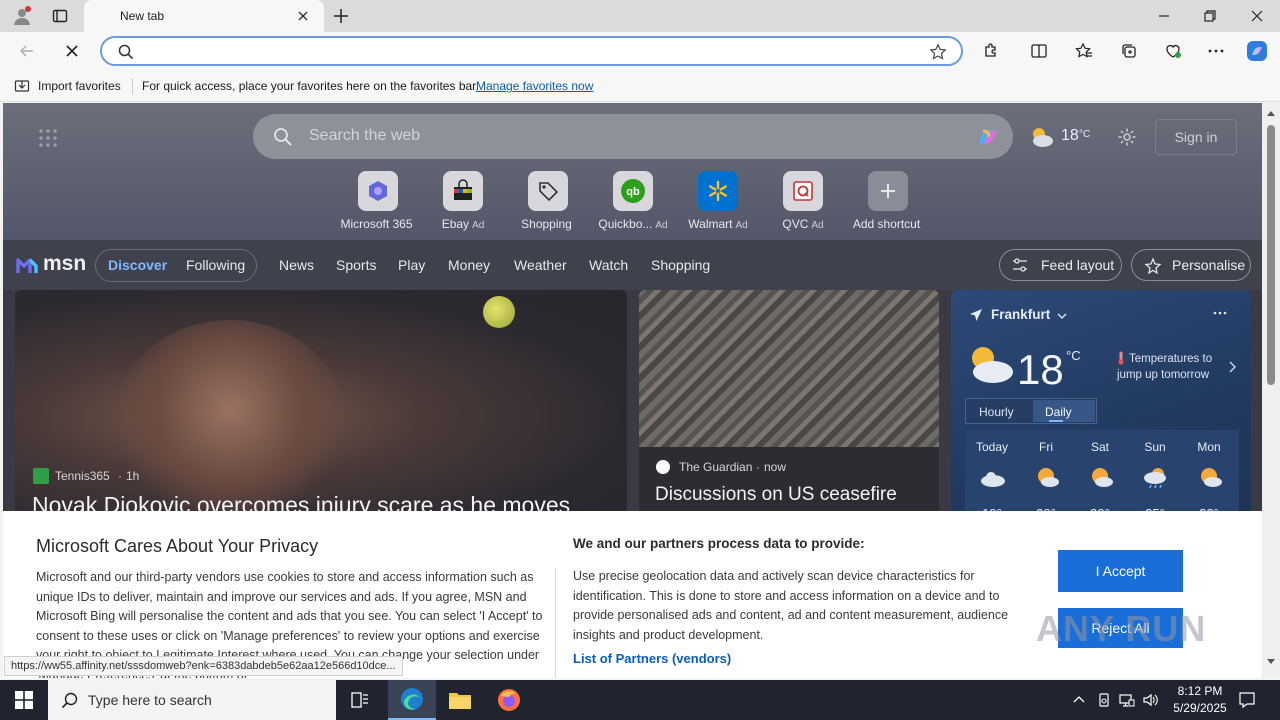  Describe the element at coordinates (27, 51) in the screenshot. I see `back-icon` at that location.